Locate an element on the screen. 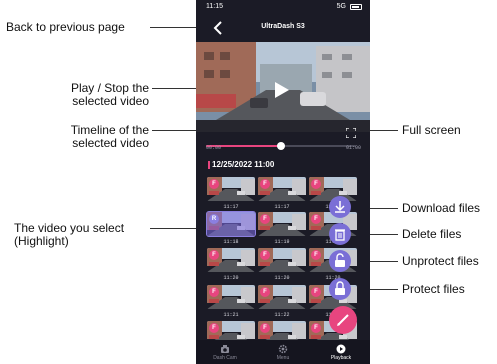 The image size is (497, 364). annotation-download: Download files is located at coordinates (441, 208).